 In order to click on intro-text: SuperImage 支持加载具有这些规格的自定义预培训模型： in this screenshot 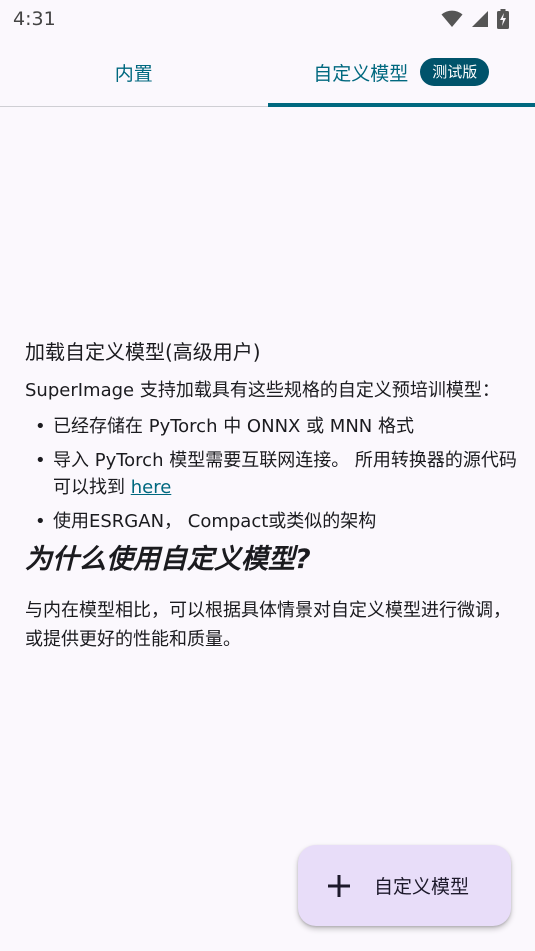, I will do `click(262, 390)`.